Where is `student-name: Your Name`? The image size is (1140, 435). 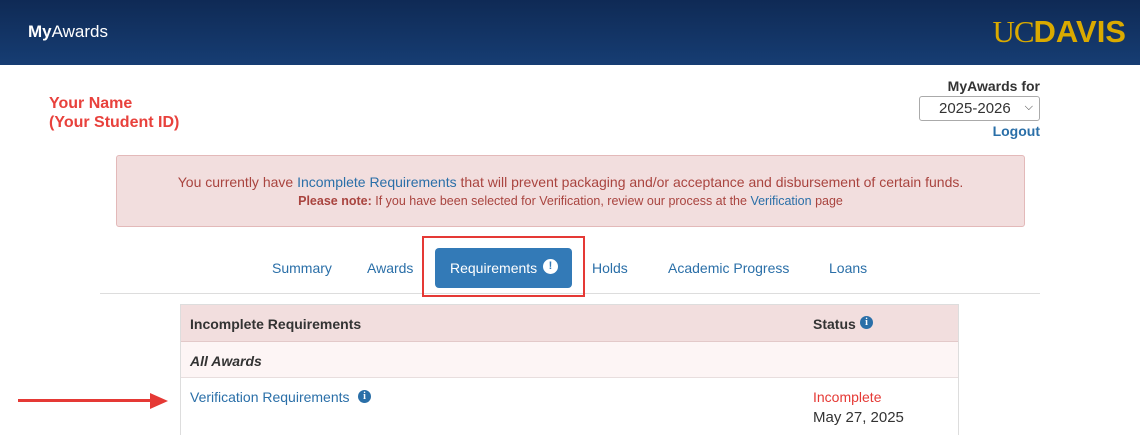
student-name: Your Name is located at coordinates (91, 103).